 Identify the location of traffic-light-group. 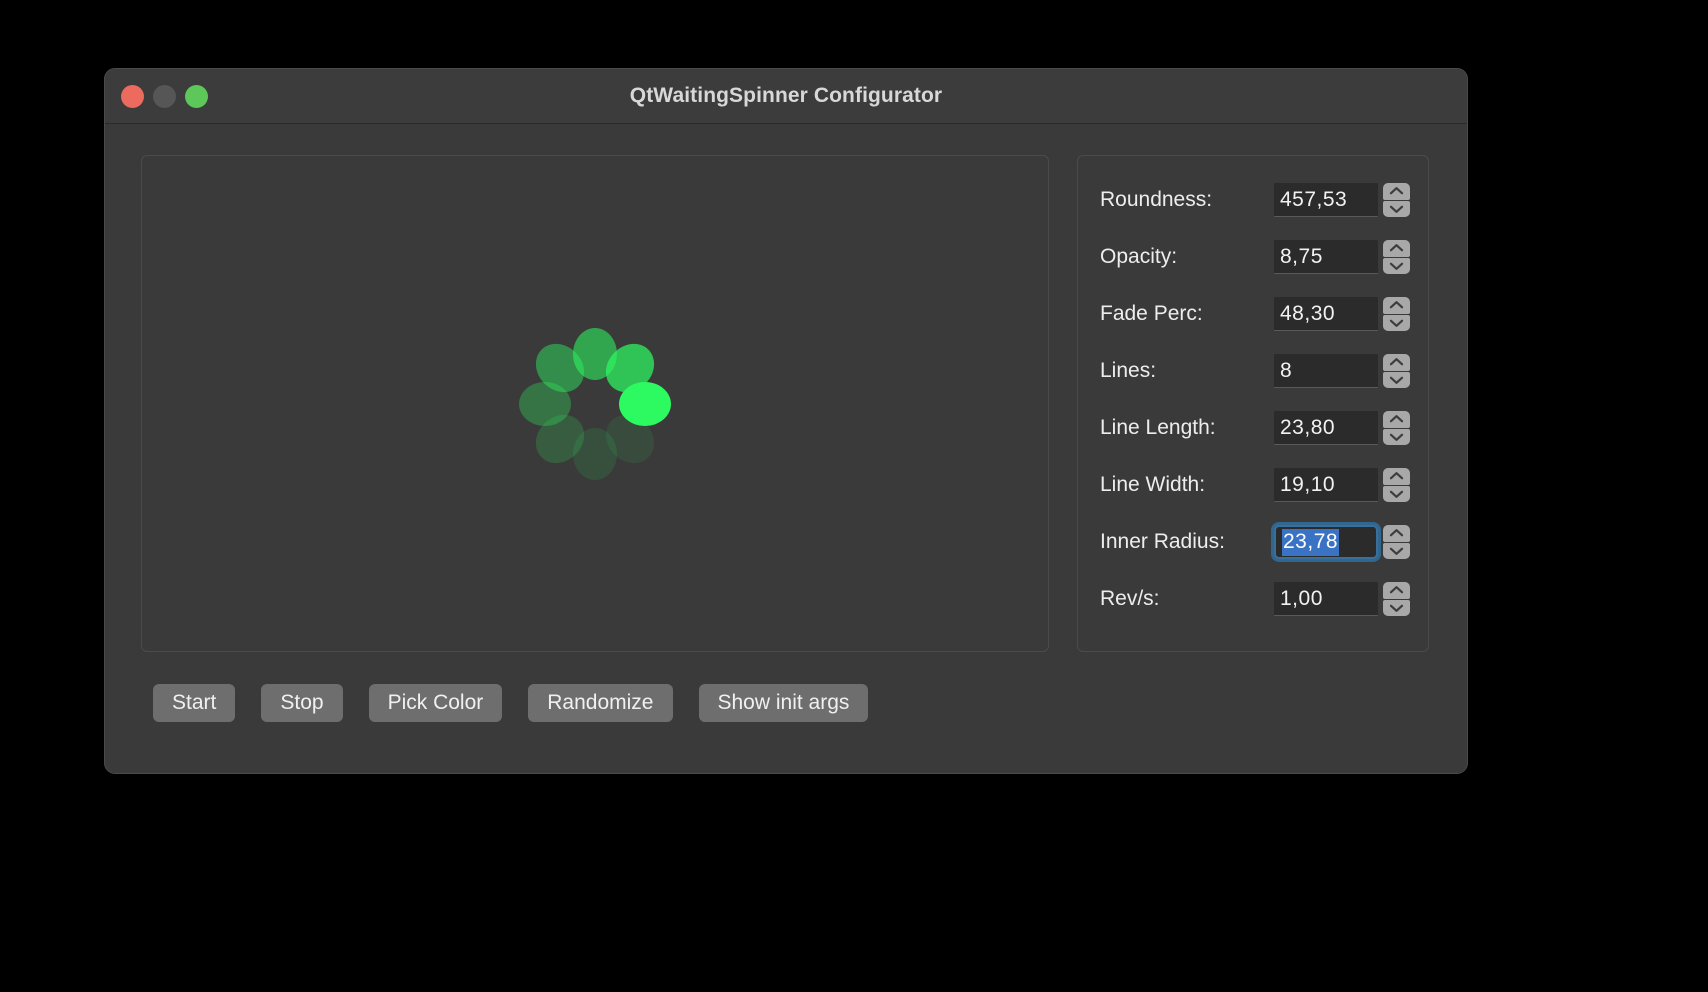
(164, 96).